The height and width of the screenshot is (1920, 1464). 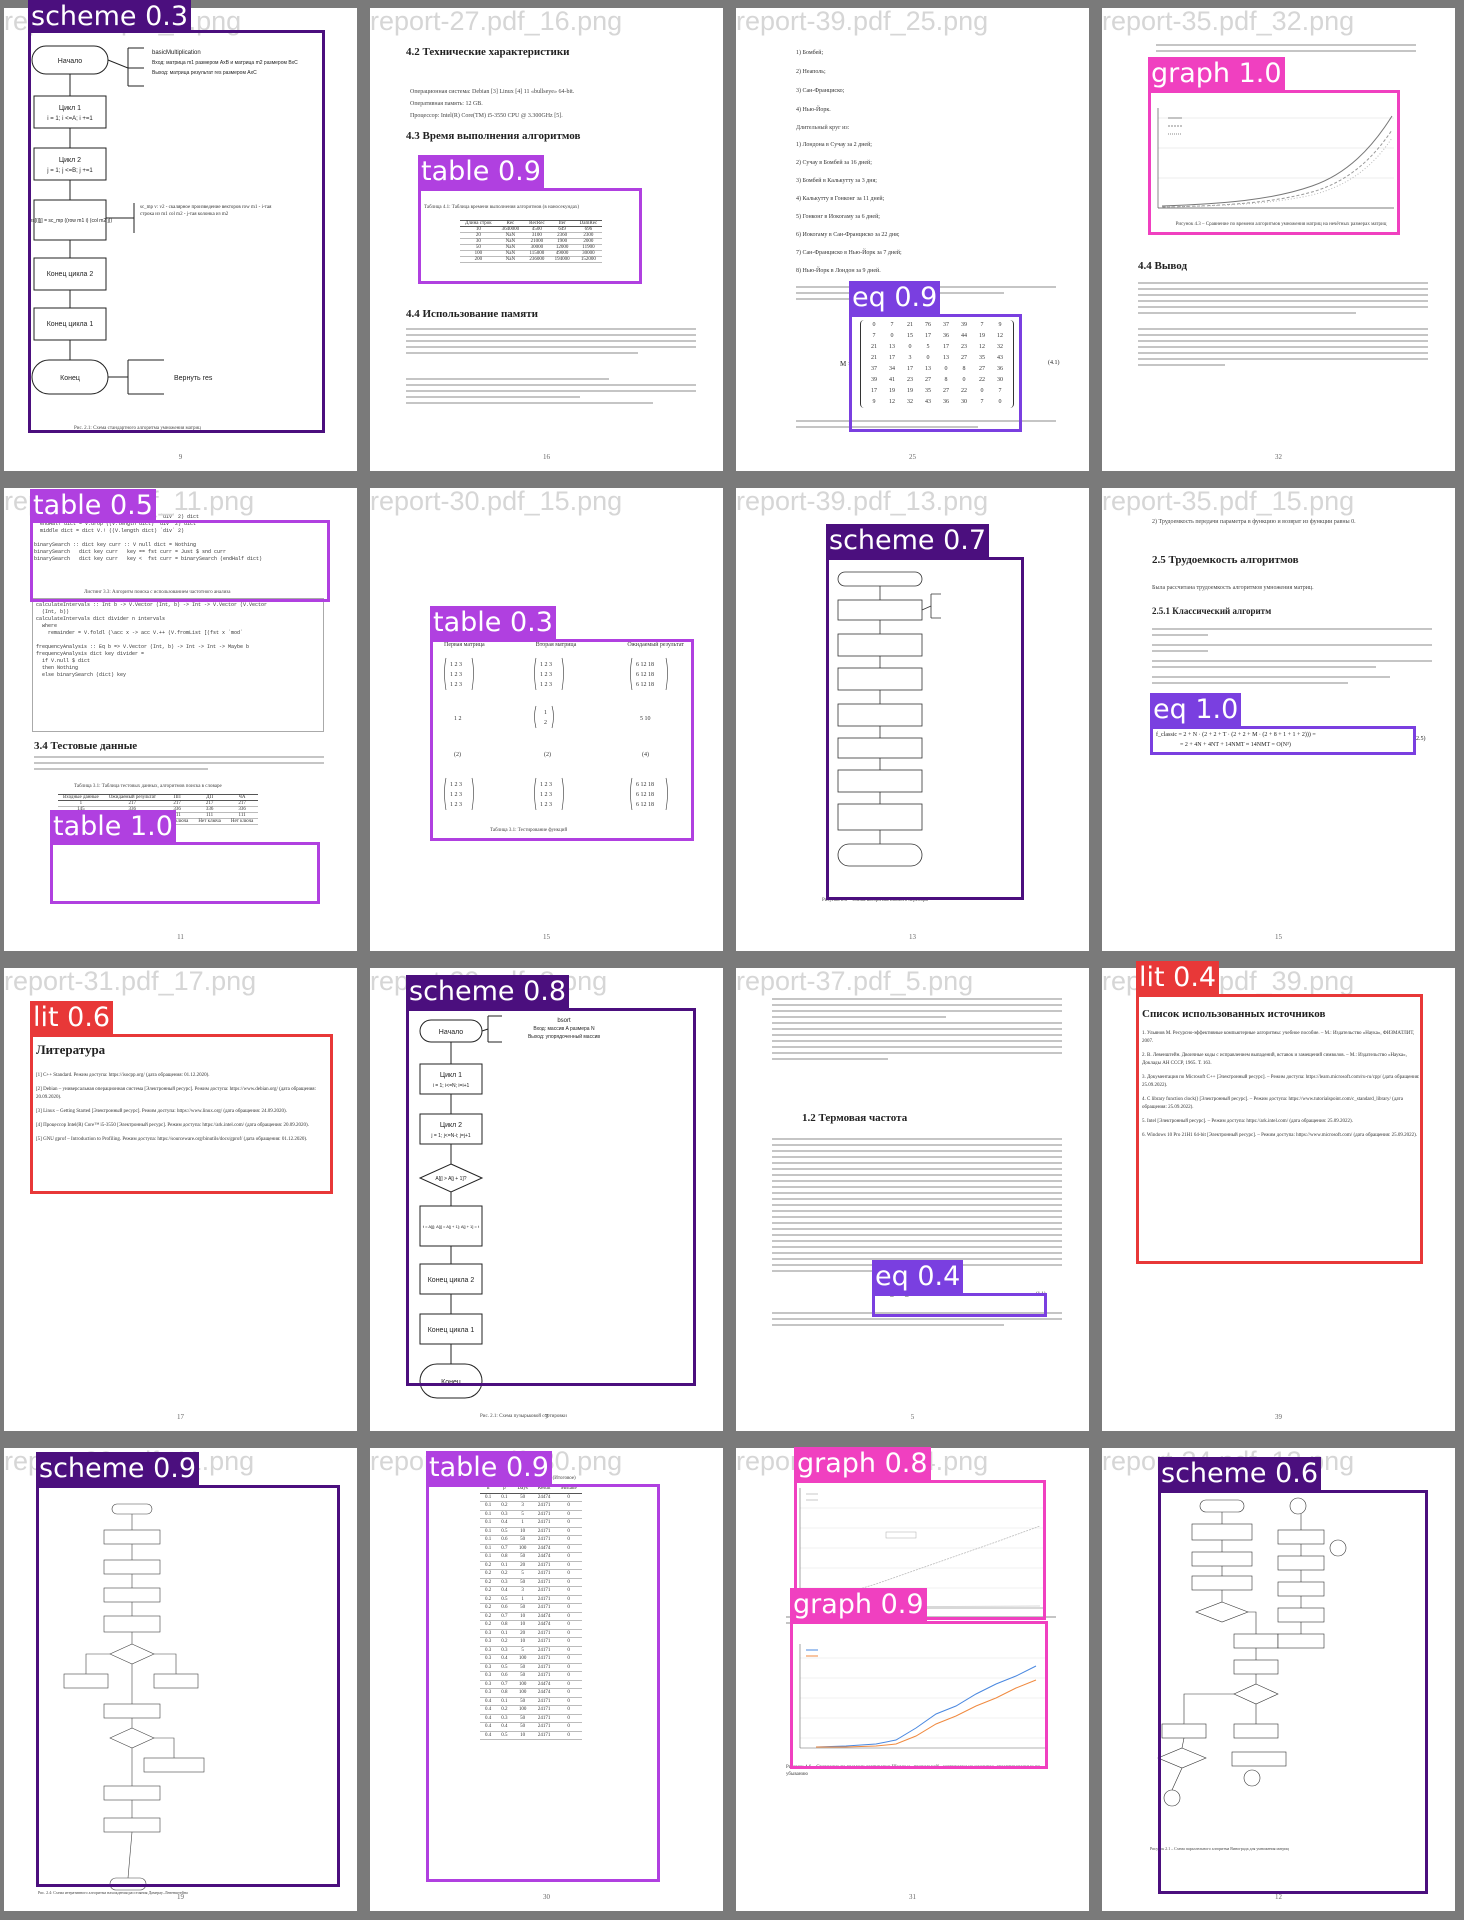 I want to click on page-number: 7, so click(x=546, y=1417).